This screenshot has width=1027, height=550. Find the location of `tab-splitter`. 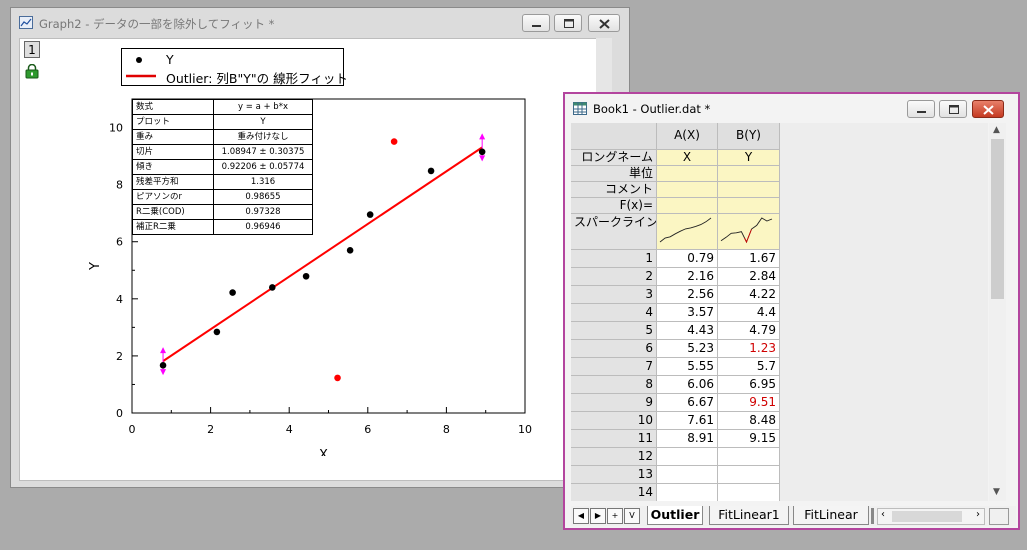

tab-splitter is located at coordinates (872, 516).